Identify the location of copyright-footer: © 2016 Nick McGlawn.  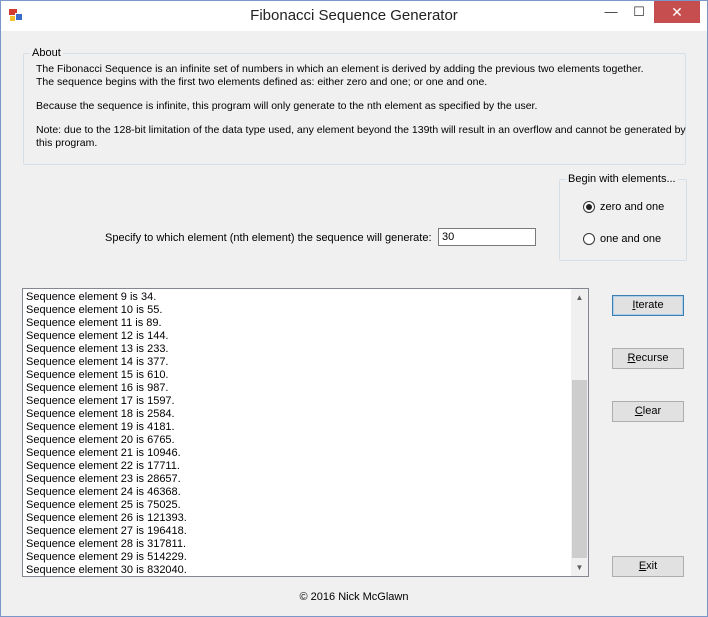
(354, 597).